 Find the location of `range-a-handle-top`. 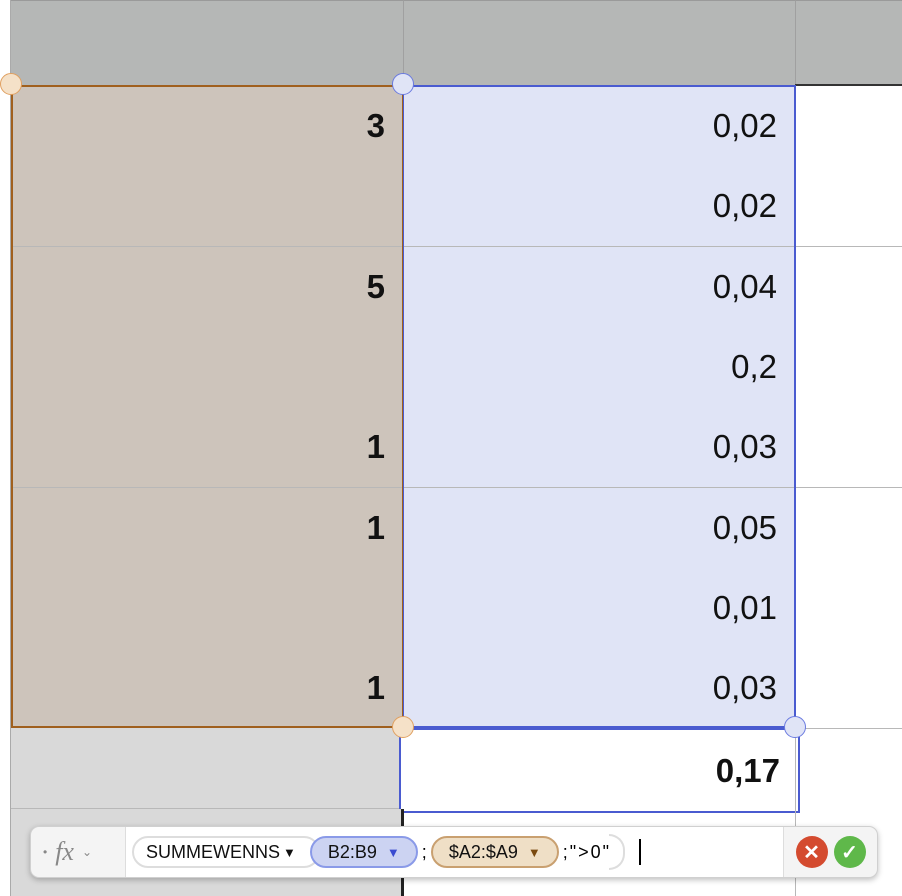

range-a-handle-top is located at coordinates (11, 84).